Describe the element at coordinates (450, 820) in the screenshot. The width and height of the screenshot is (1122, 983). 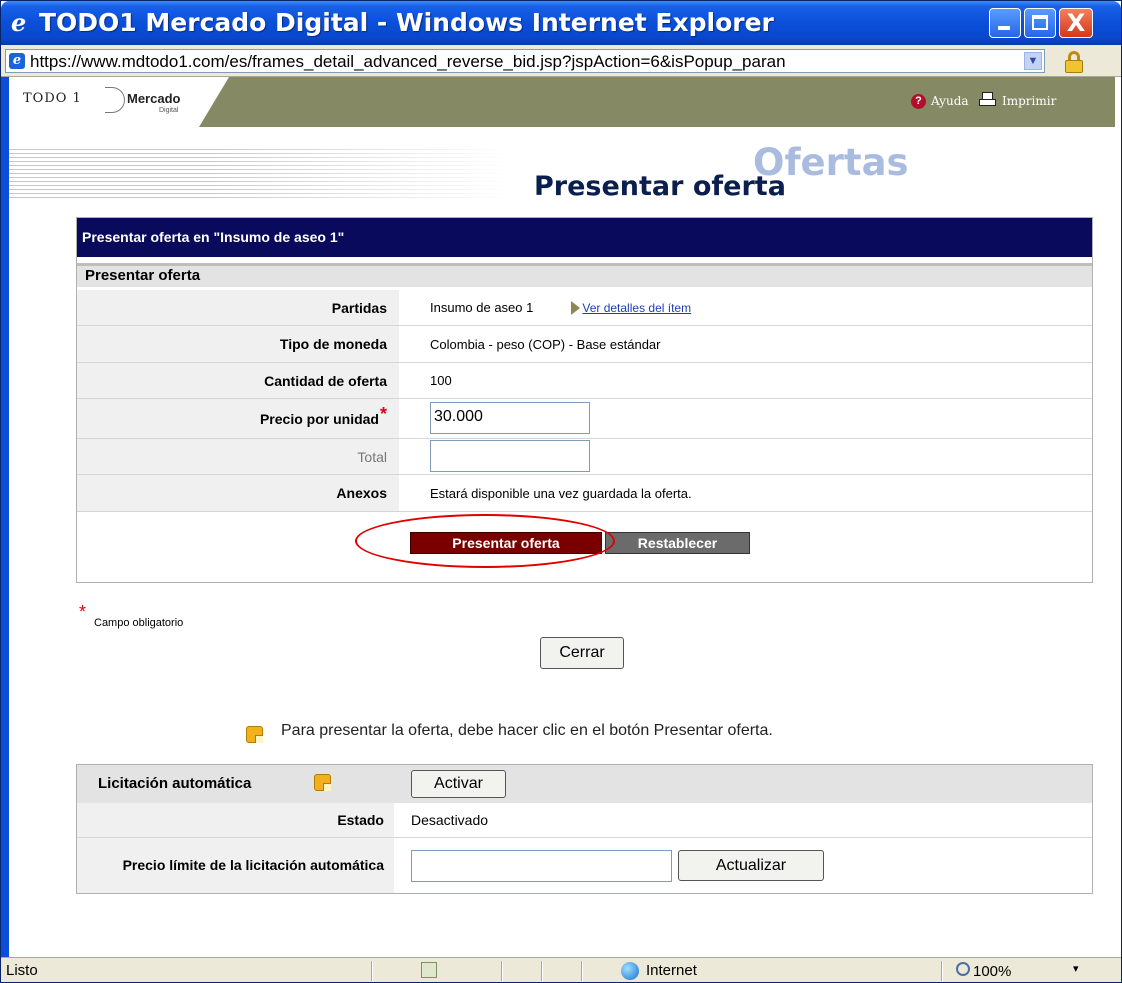
I see `status-value: Desactivado` at that location.